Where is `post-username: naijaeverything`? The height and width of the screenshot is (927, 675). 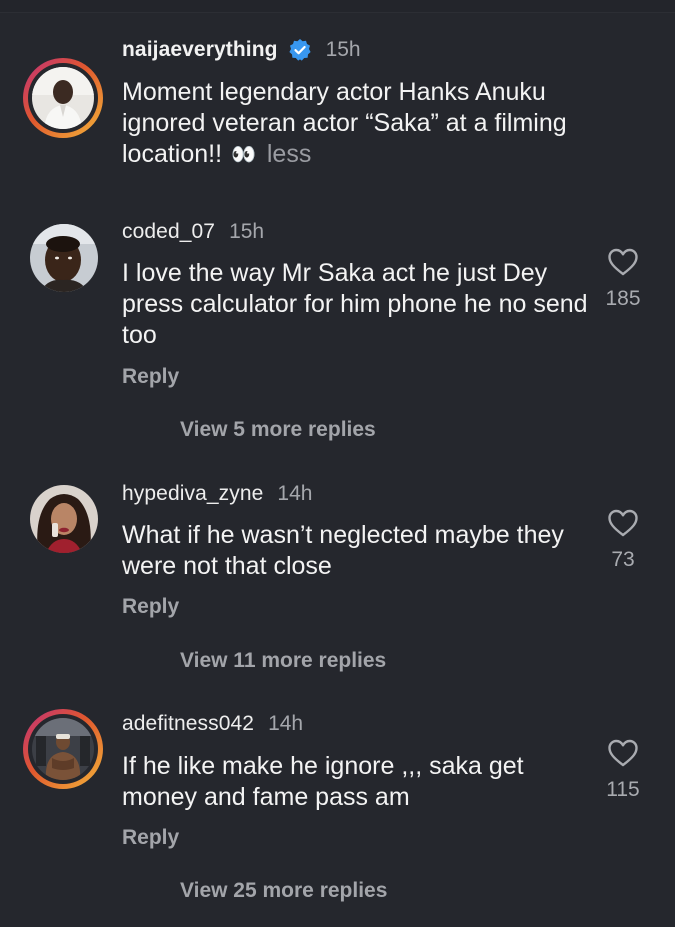
post-username: naijaeverything is located at coordinates (200, 50).